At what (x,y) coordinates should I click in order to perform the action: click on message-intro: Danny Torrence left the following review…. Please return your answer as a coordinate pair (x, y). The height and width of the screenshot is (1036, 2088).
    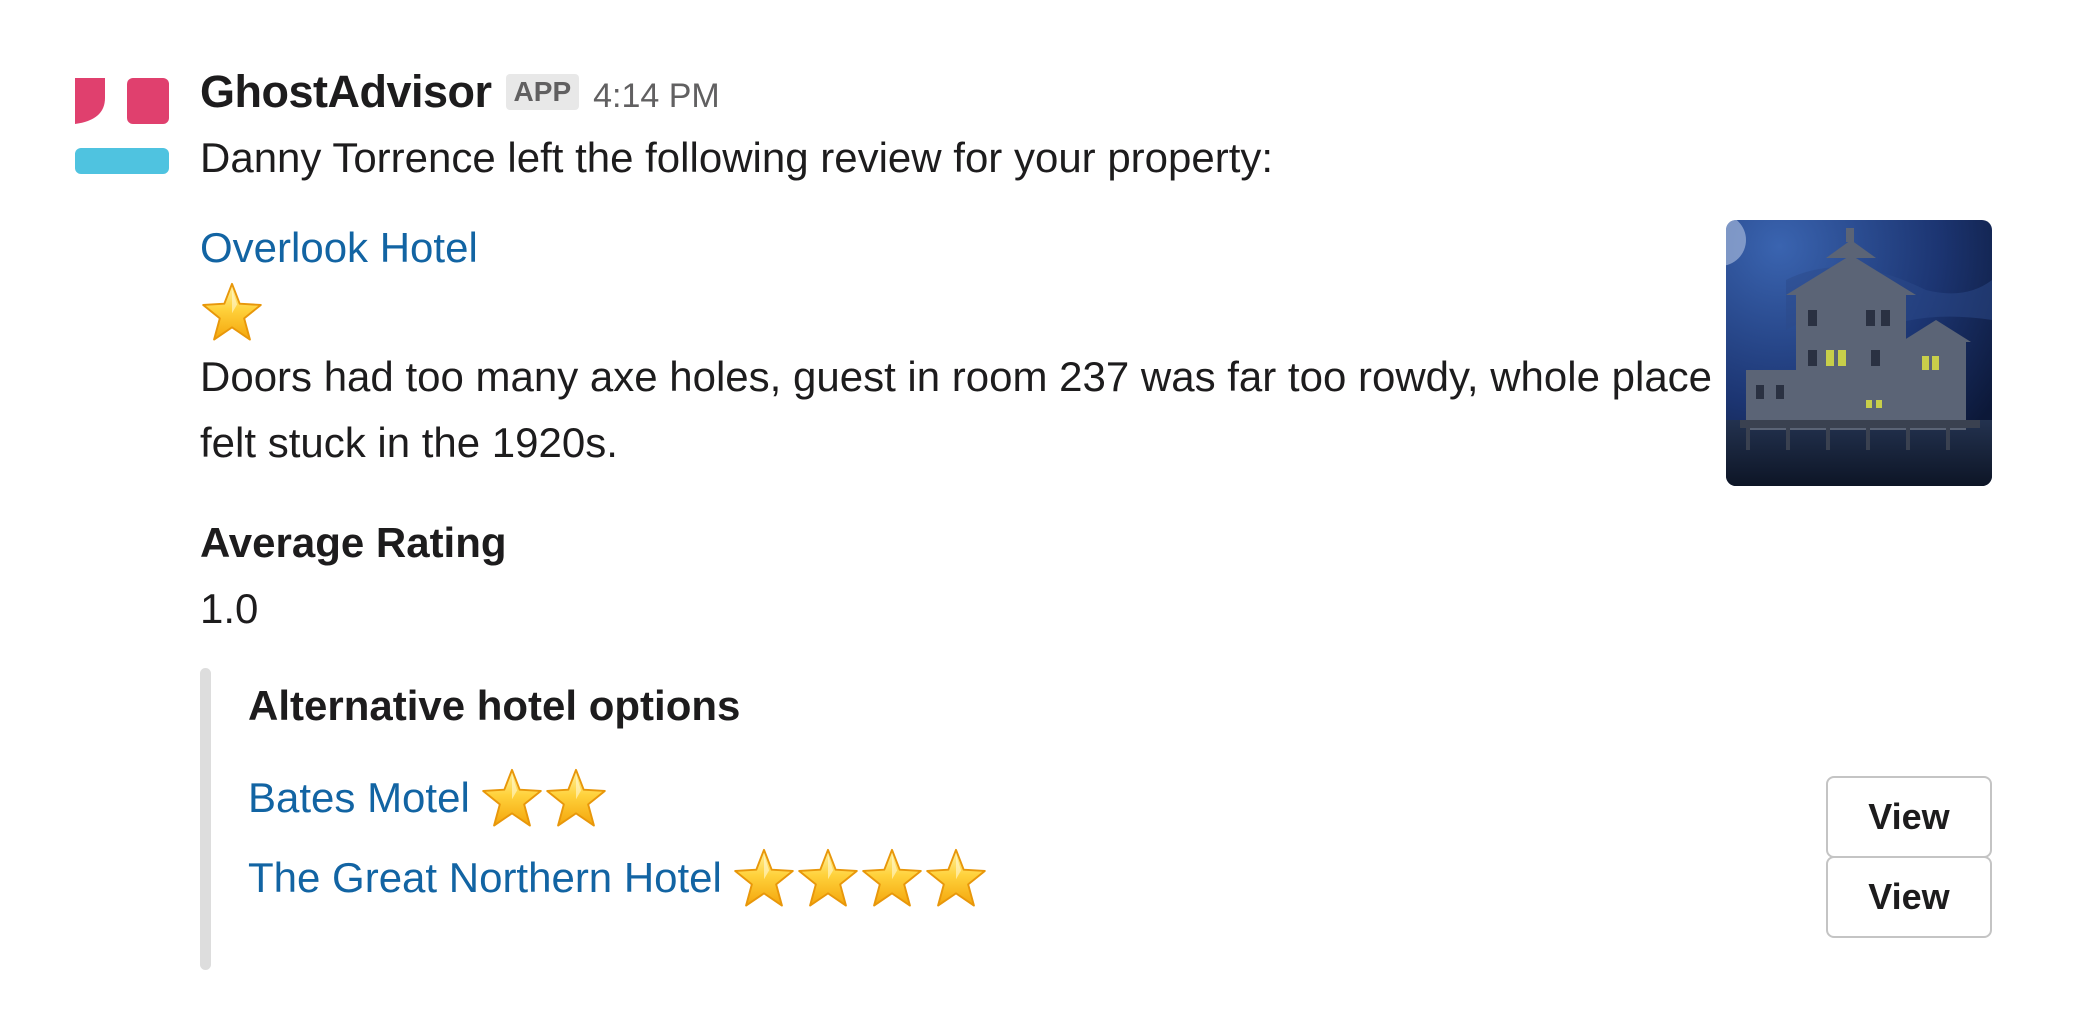
    Looking at the image, I should click on (737, 157).